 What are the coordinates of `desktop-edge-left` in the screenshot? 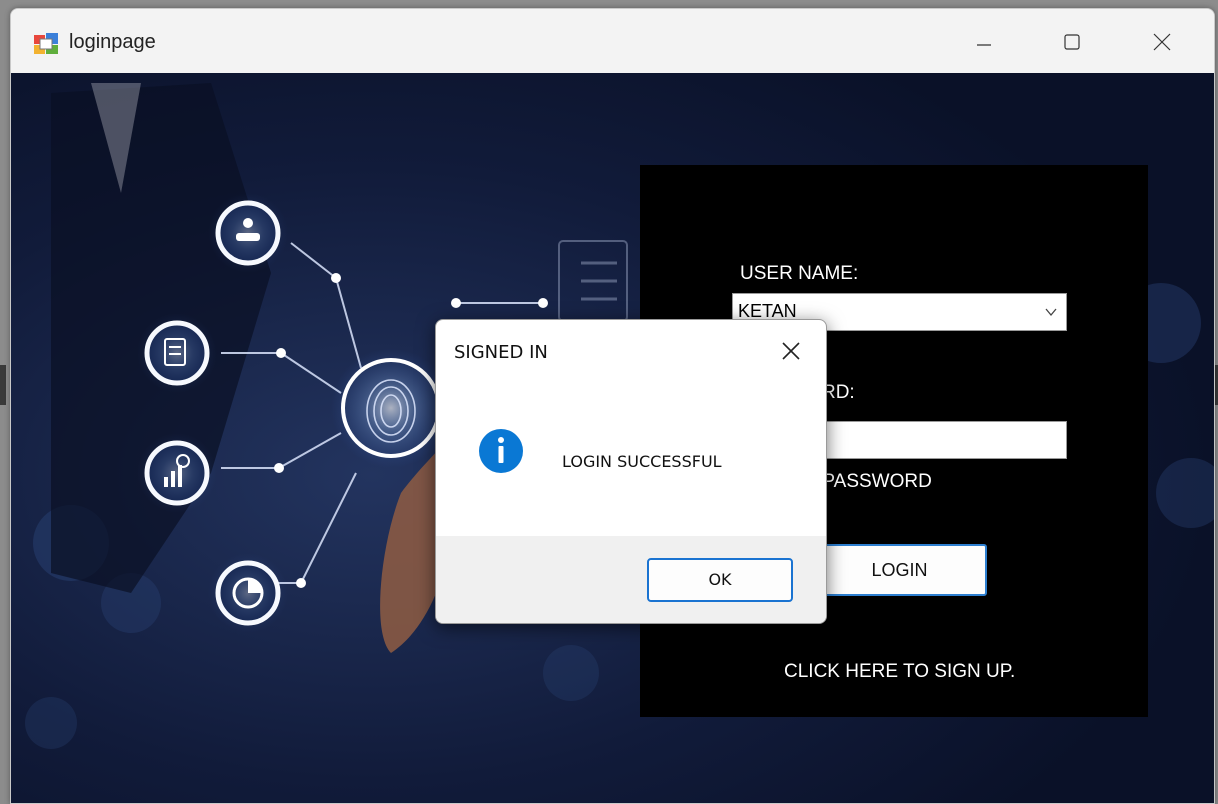 It's located at (3, 385).